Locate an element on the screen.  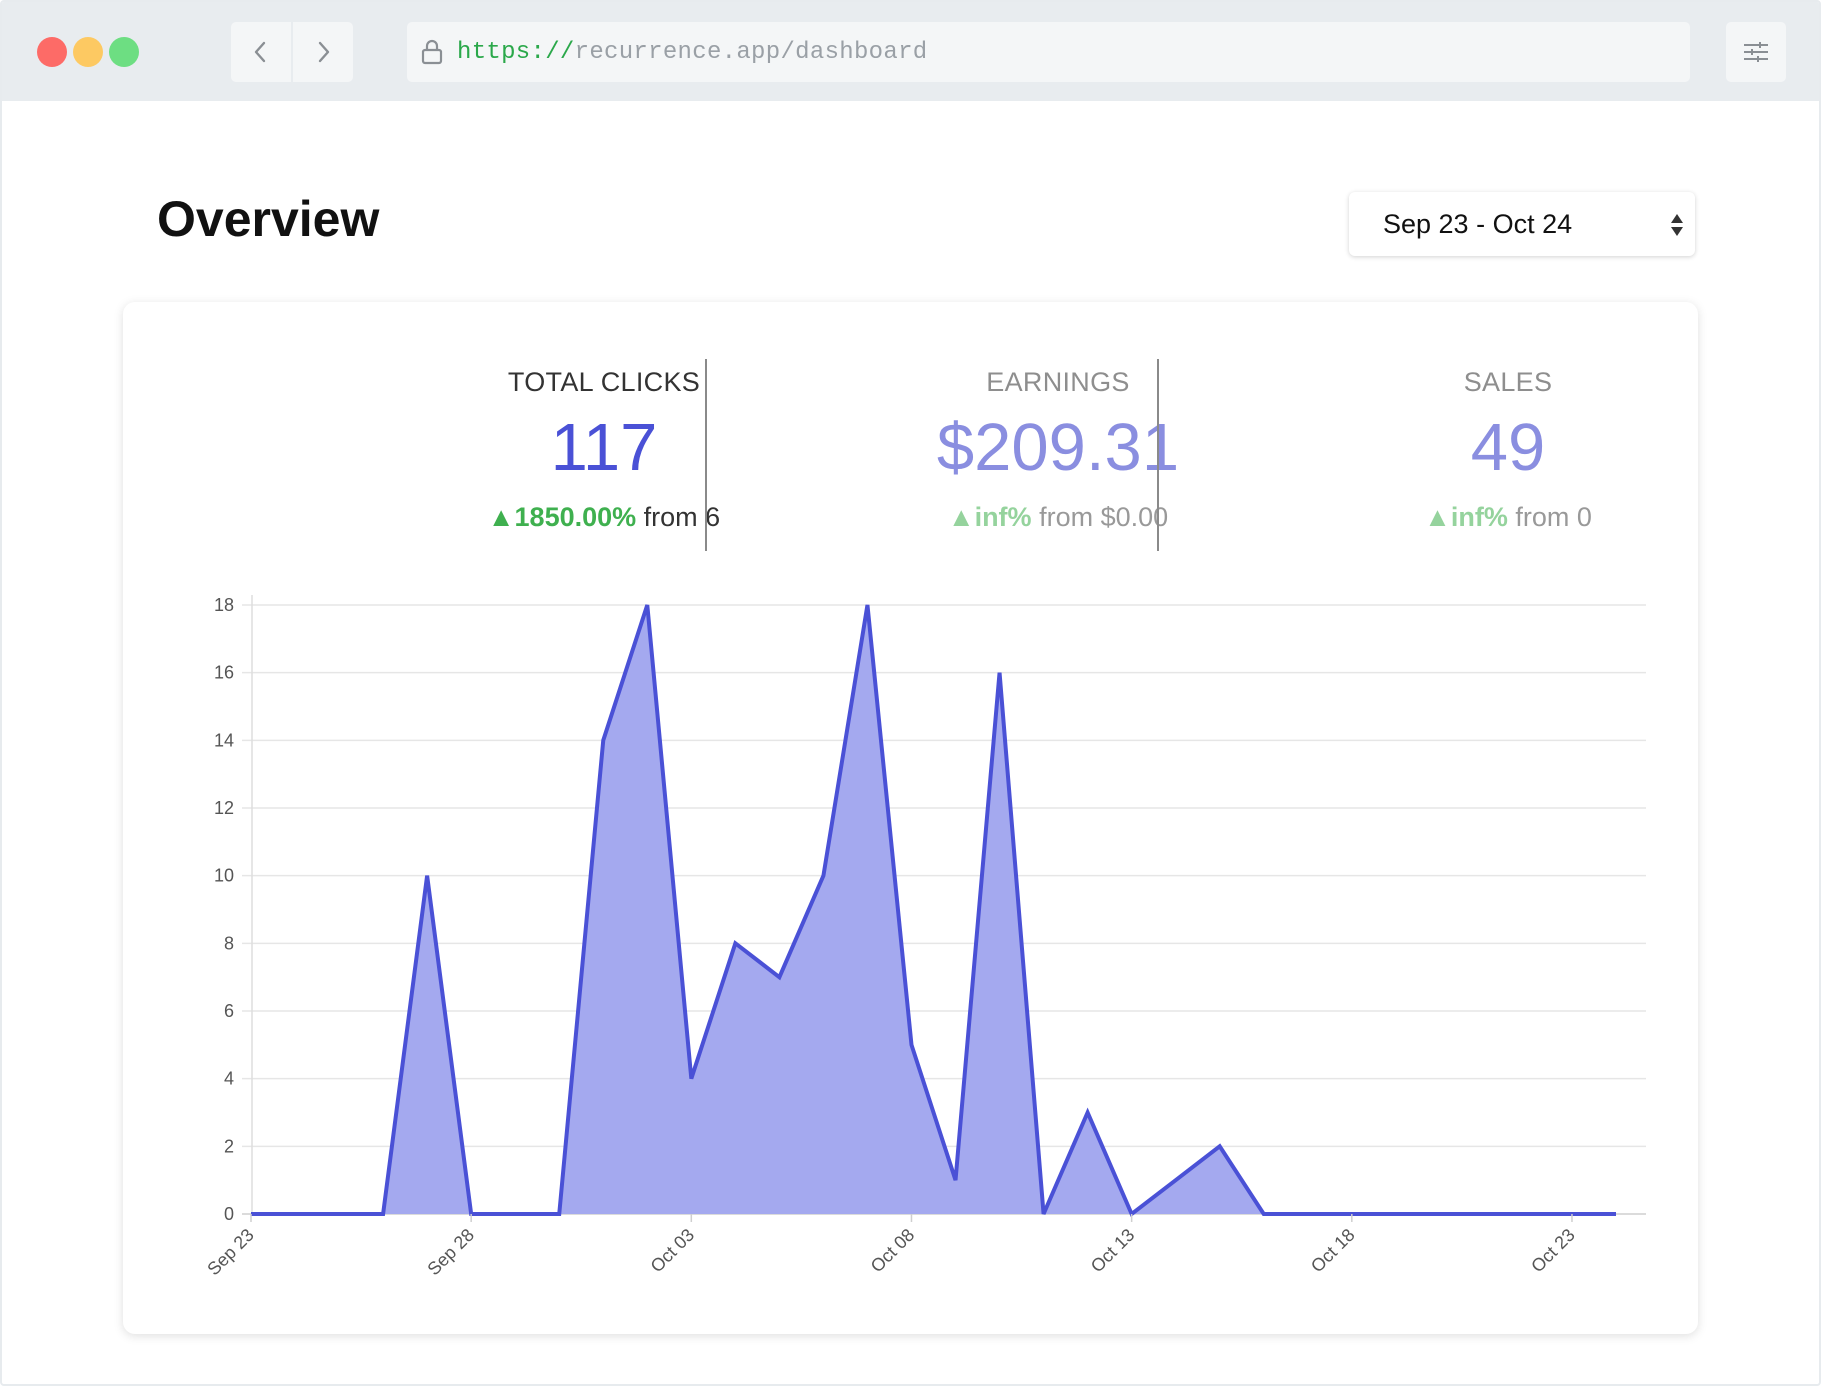
y-tick-label: 18 is located at coordinates (224, 605).